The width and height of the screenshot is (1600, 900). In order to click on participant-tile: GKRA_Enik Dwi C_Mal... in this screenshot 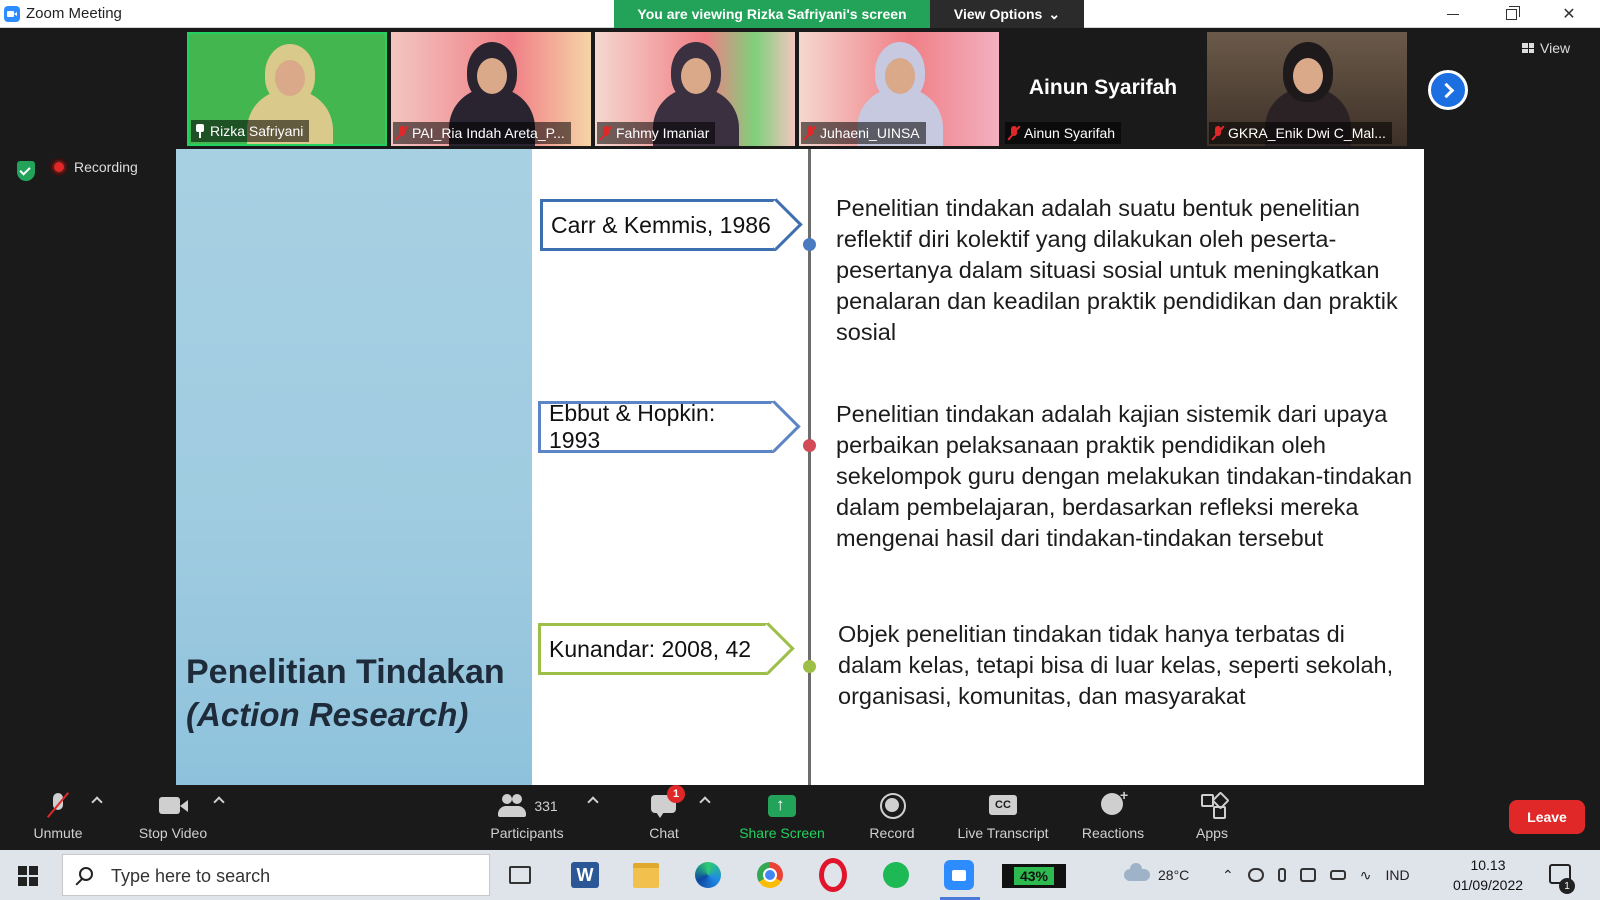, I will do `click(1307, 89)`.